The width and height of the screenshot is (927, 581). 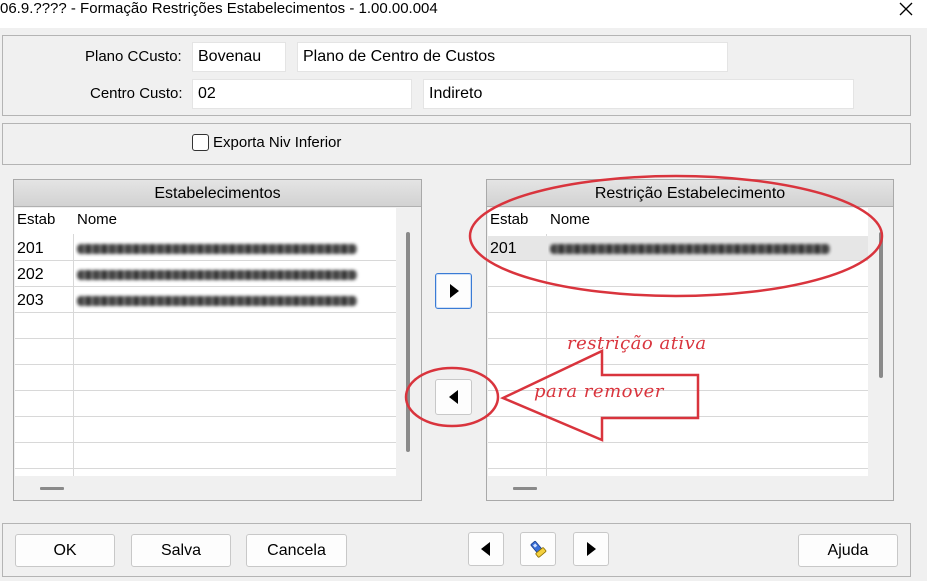 I want to click on plano-label: Plano CCusto:, so click(x=133, y=56).